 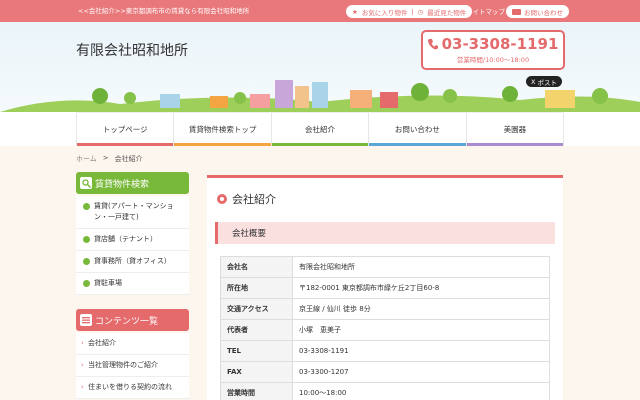 I want to click on contents-section-title: コンテンツ一覧, so click(x=127, y=321).